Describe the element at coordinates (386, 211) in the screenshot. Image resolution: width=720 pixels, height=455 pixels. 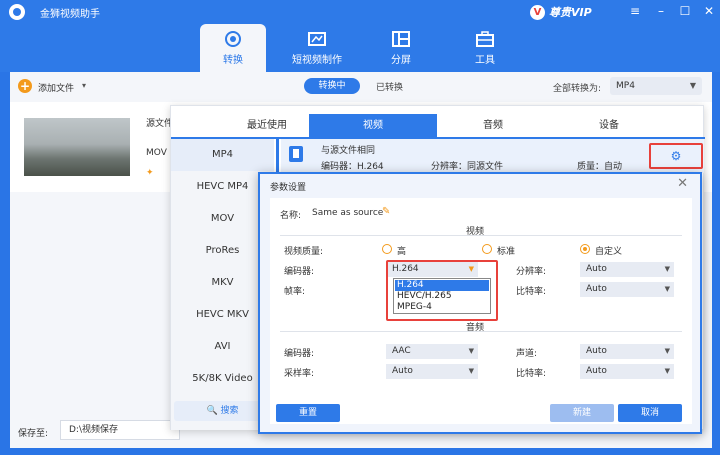
I see `edit-icon: ✎` at that location.